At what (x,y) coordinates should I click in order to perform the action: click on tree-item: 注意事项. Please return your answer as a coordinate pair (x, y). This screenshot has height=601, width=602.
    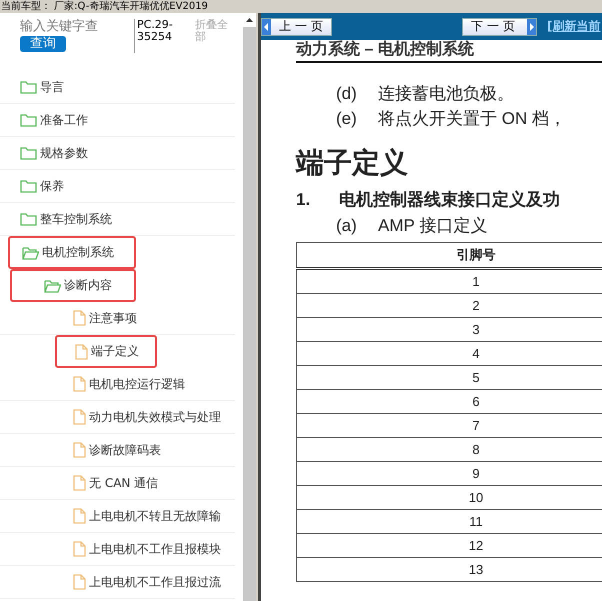
    Looking at the image, I should click on (117, 318).